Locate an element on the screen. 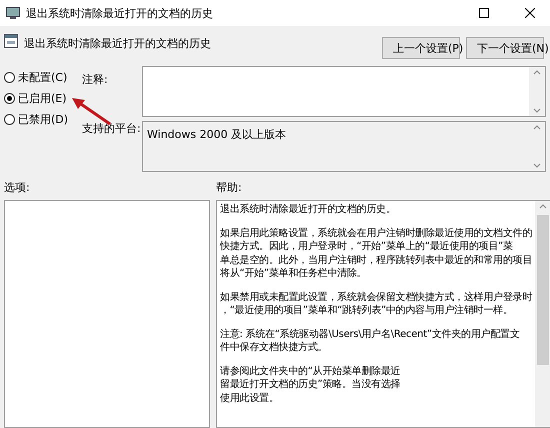  maximize-icon is located at coordinates (484, 13).